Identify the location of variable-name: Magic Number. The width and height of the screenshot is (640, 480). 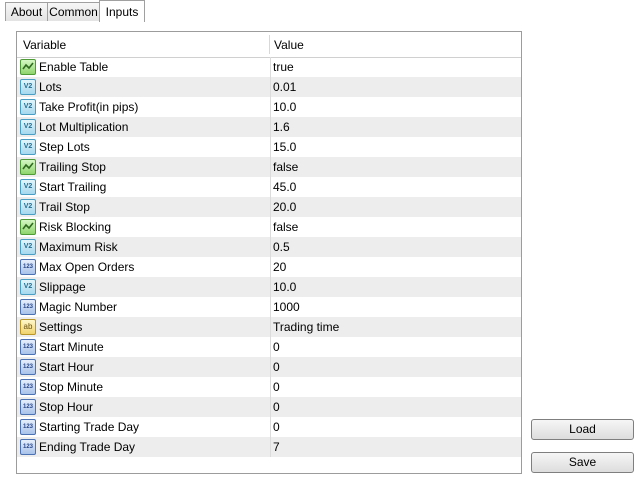
(78, 307).